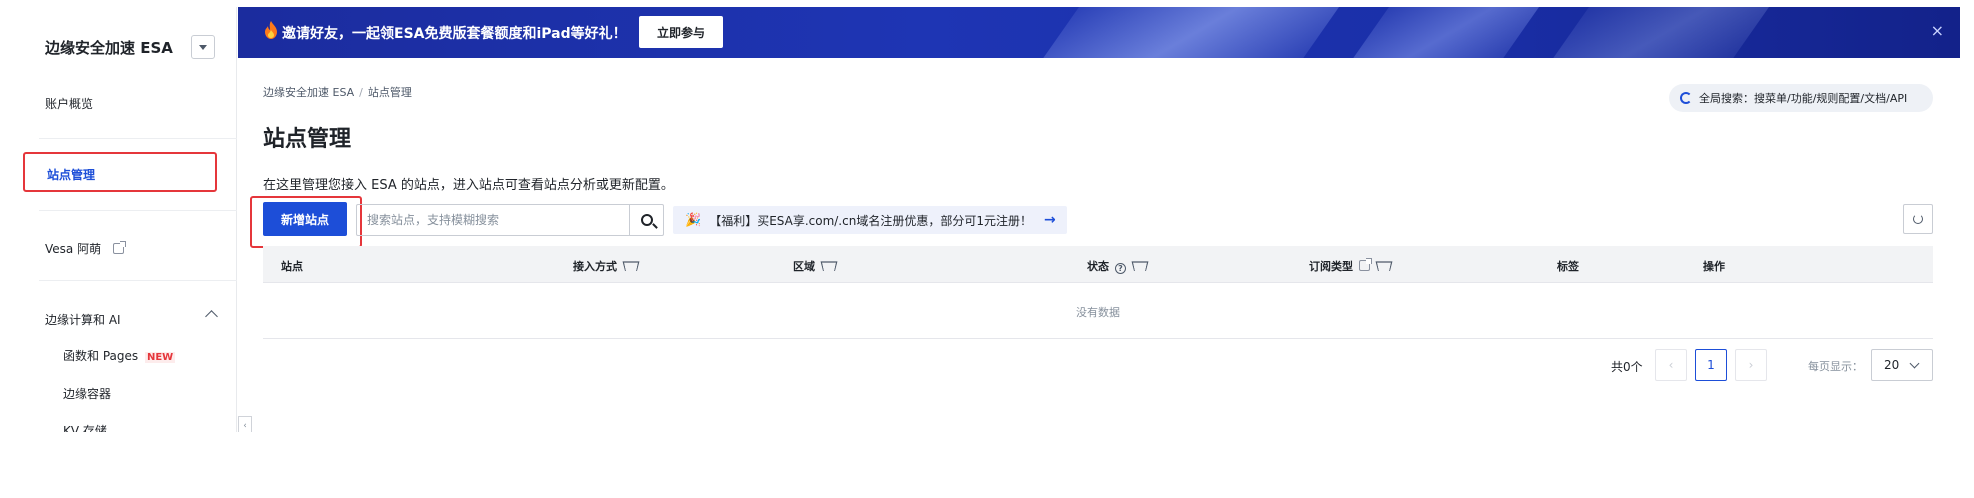 Image resolution: width=1974 pixels, height=498 pixels. I want to click on close-icon: ×, so click(1937, 30).